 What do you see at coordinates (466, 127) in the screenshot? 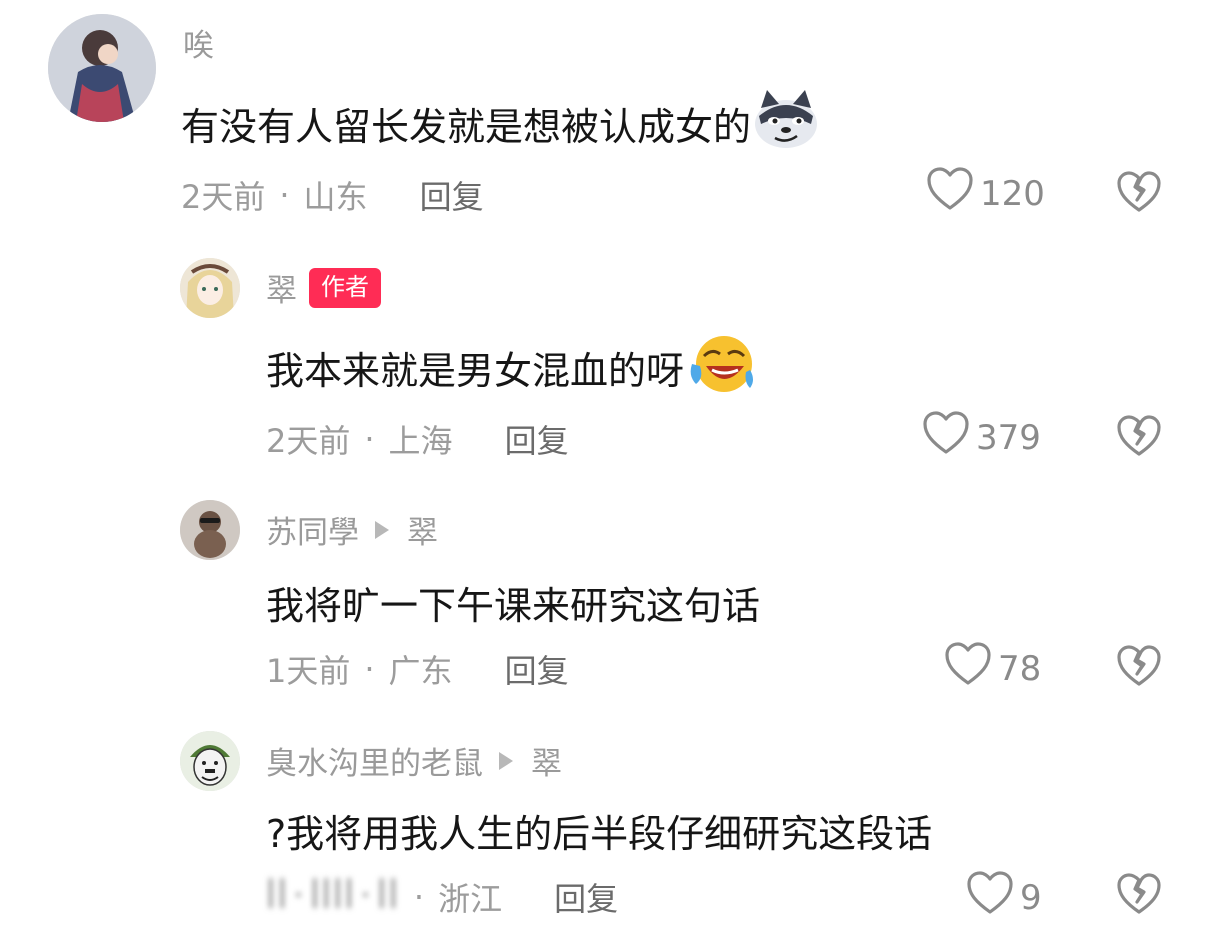
I see `comment-text-body: 有没有人留长发就是想被认成女的` at bounding box center [466, 127].